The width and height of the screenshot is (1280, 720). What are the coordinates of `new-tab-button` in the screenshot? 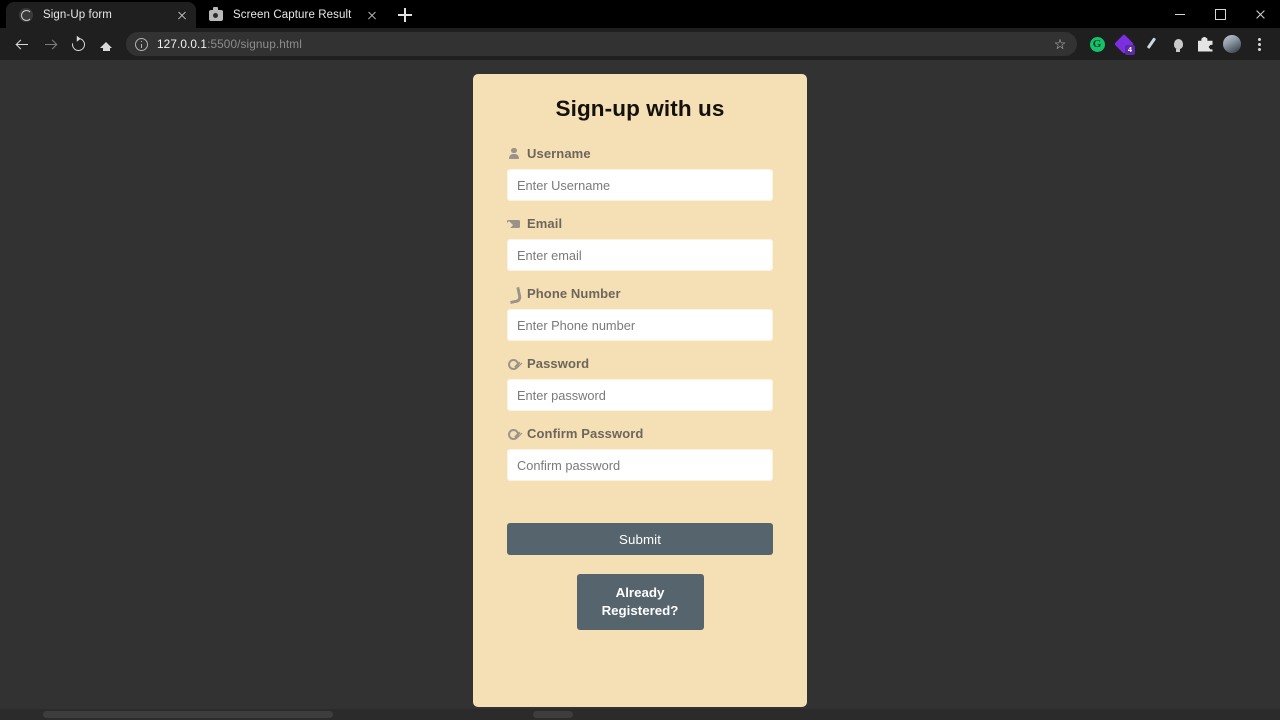 It's located at (405, 15).